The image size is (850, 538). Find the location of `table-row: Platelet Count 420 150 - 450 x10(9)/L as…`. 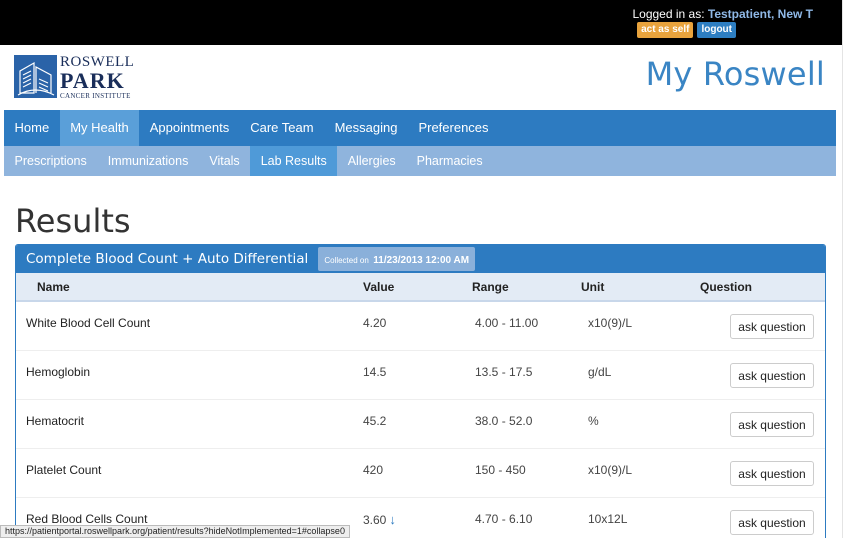

table-row: Platelet Count 420 150 - 450 x10(9)/L as… is located at coordinates (420, 473).